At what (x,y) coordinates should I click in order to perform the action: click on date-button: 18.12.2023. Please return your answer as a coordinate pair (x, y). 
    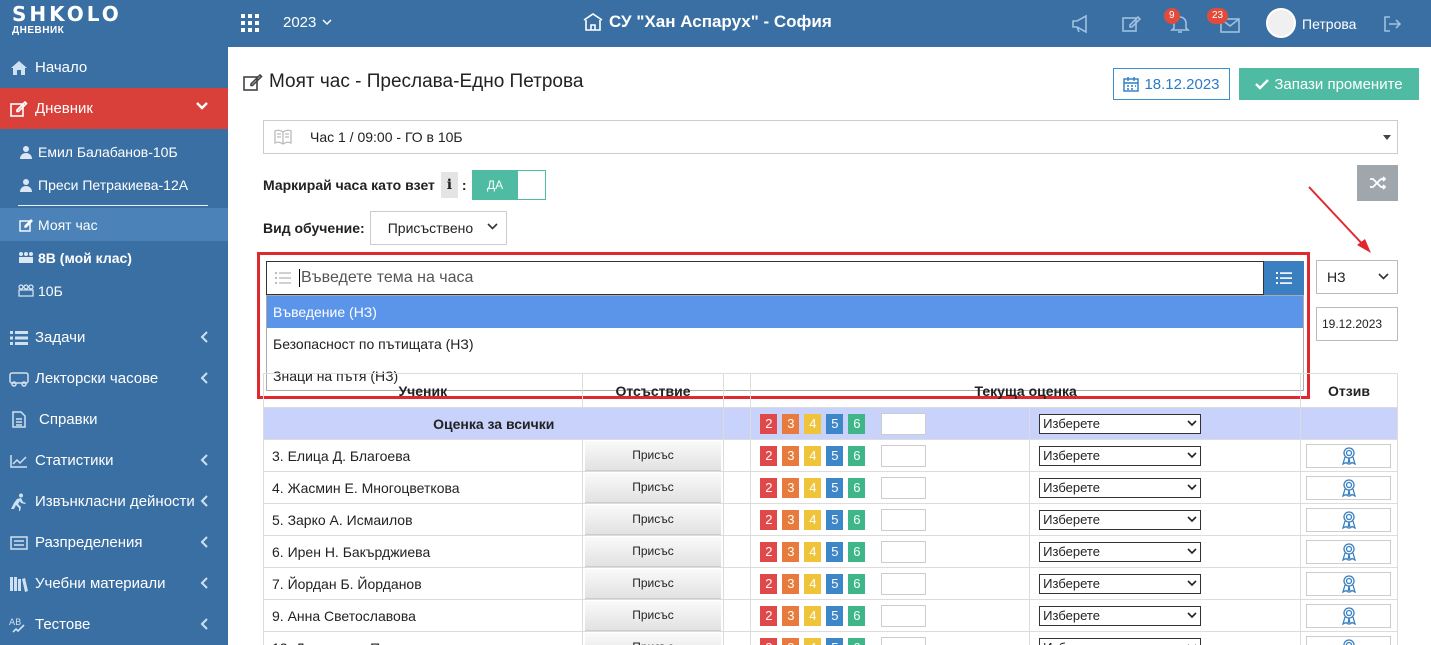
    Looking at the image, I should click on (1171, 84).